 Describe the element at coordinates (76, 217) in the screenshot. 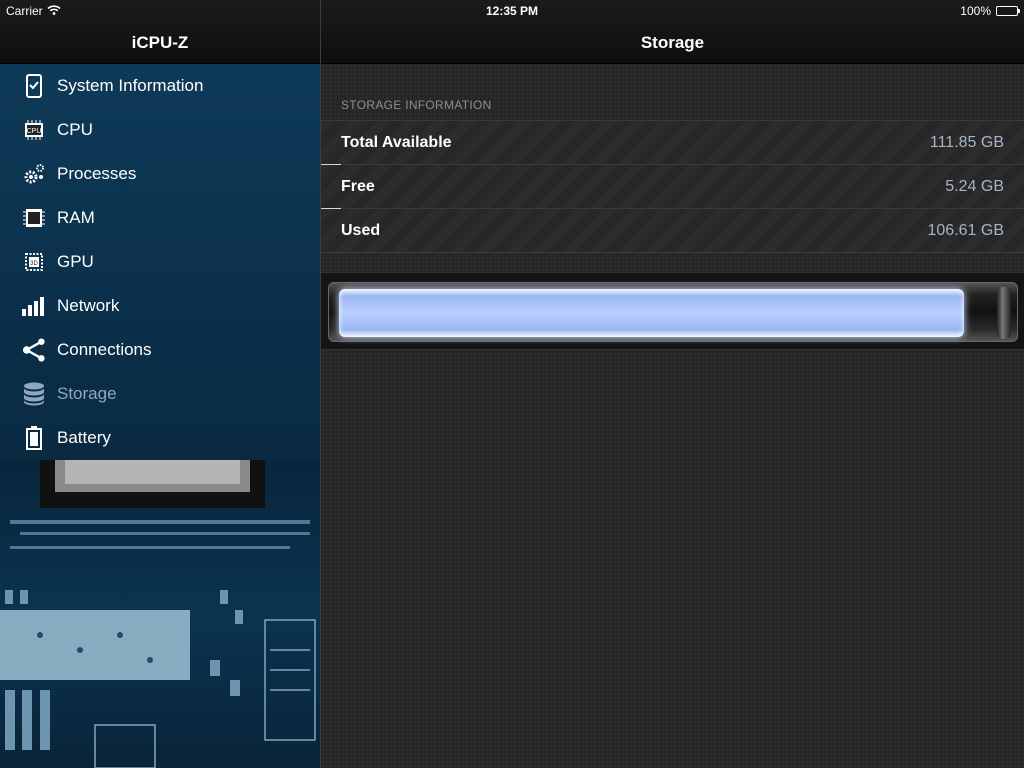

I see `sidebar-item-label: RAM` at that location.